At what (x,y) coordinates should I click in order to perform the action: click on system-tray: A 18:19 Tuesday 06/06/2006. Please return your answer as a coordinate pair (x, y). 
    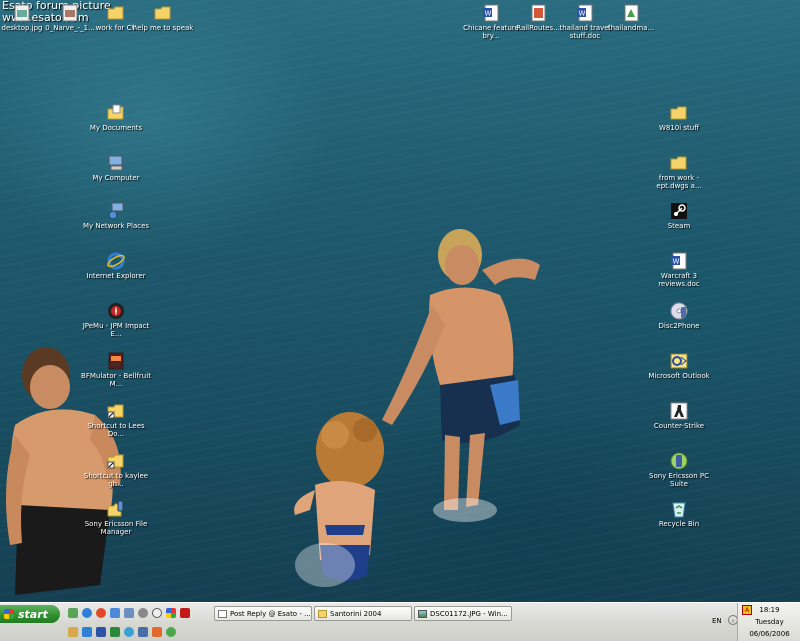
    Looking at the image, I should click on (768, 622).